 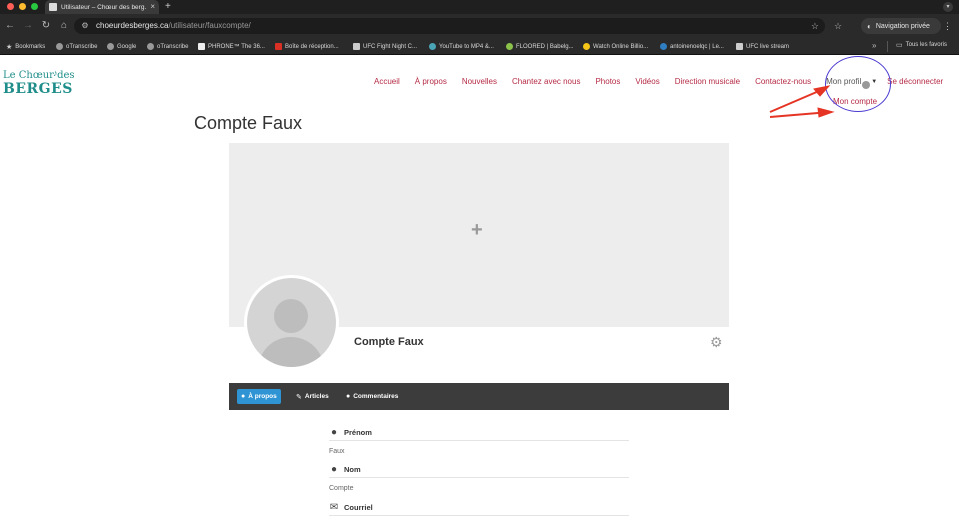 What do you see at coordinates (874, 45) in the screenshot?
I see `more-bookmarks-icon: »` at bounding box center [874, 45].